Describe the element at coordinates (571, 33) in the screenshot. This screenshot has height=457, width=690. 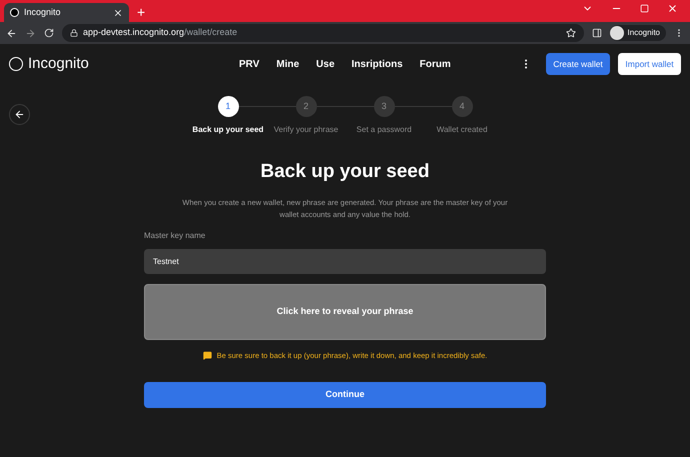
I see `bookmark-star-icon` at that location.